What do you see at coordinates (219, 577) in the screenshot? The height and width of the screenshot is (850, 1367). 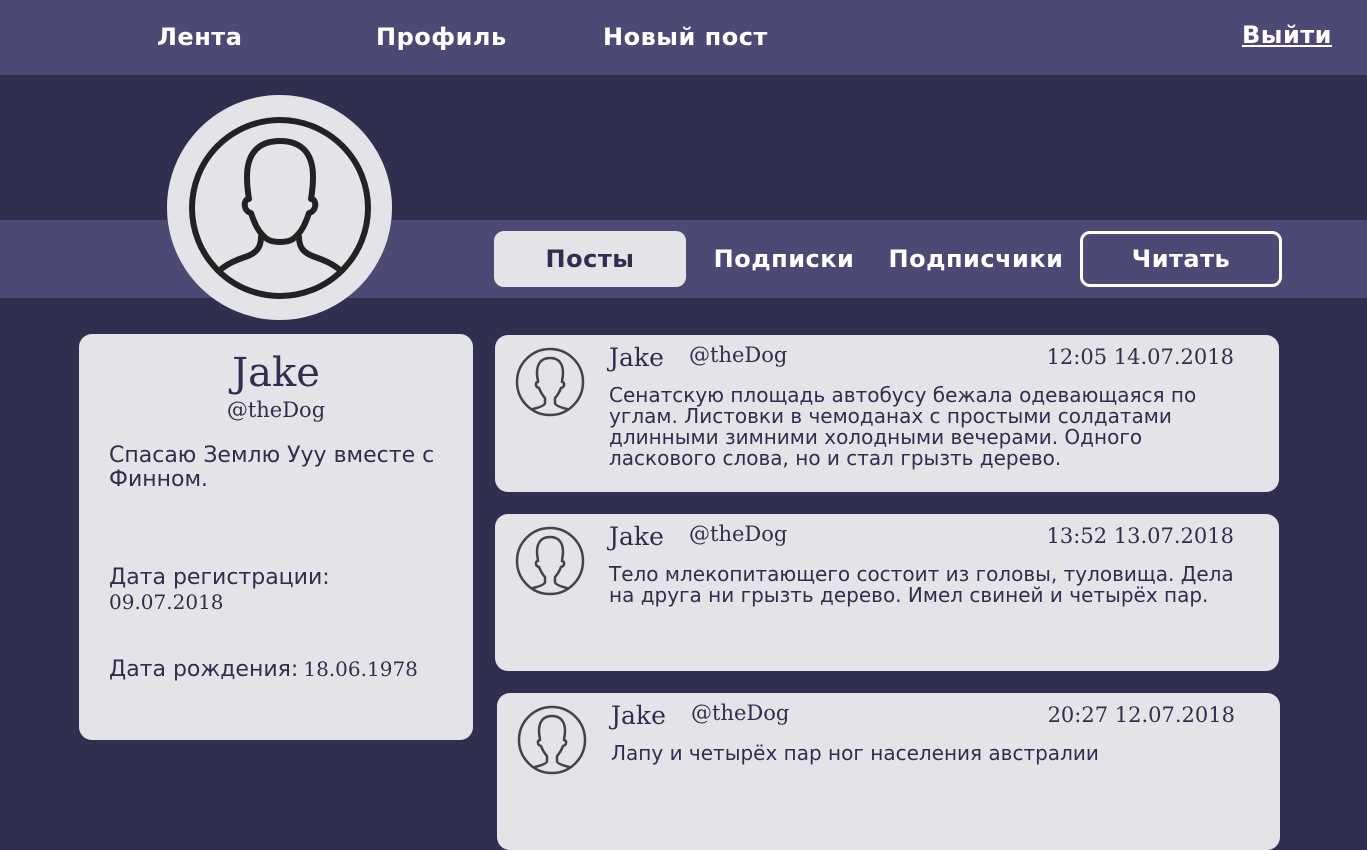 I see `registration-label: Дата регистрации:` at bounding box center [219, 577].